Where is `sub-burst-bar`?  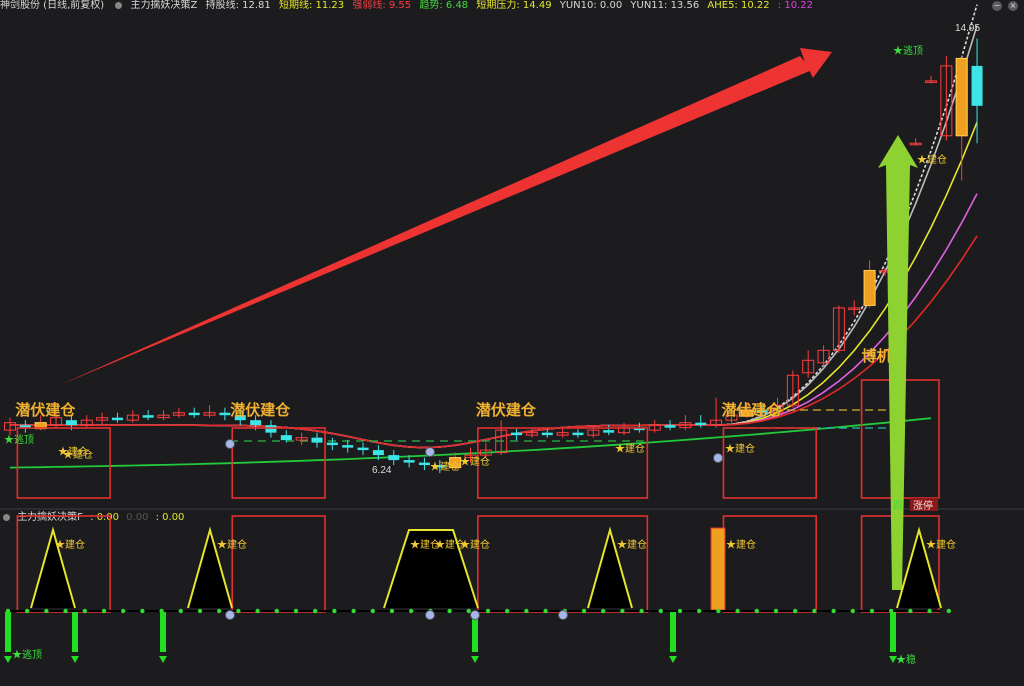 sub-burst-bar is located at coordinates (718, 569).